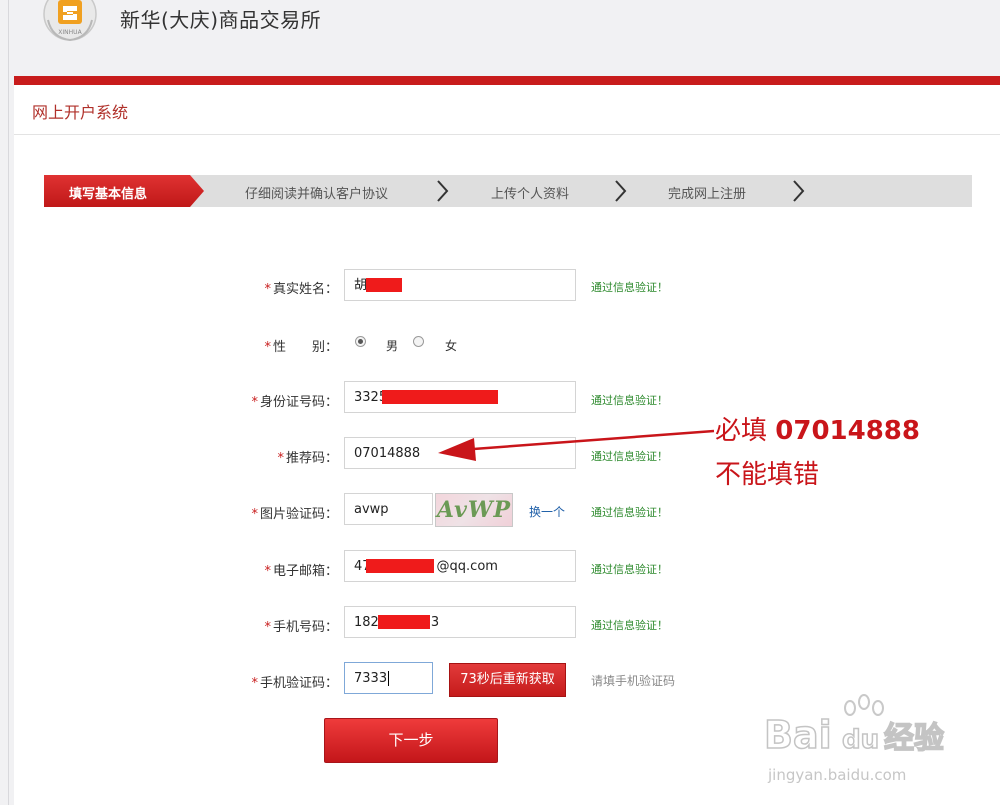  Describe the element at coordinates (301, 347) in the screenshot. I see `gender-label: * 性 别：` at that location.